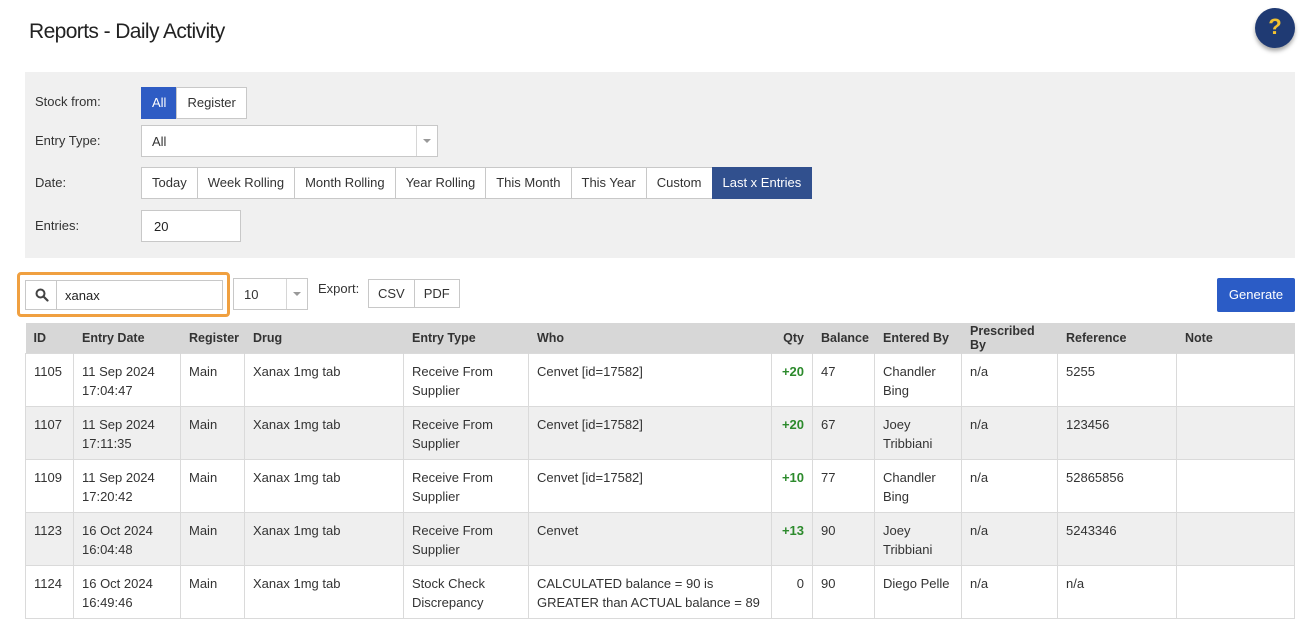 Image resolution: width=1300 pixels, height=622 pixels. I want to click on cell-who: Cenvet, so click(650, 538).